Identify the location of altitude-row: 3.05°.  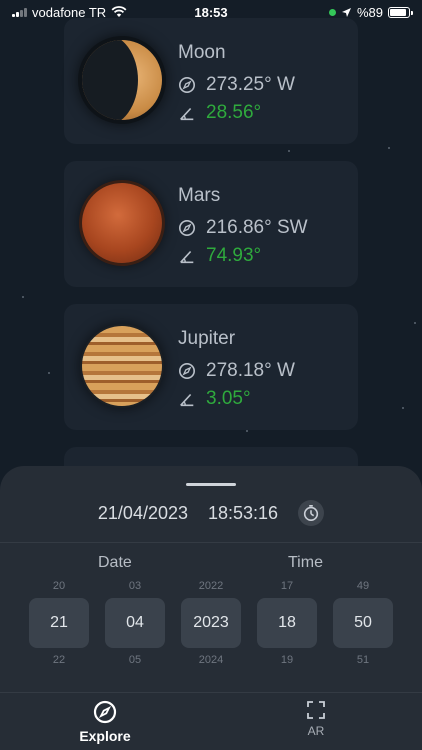
(214, 399).